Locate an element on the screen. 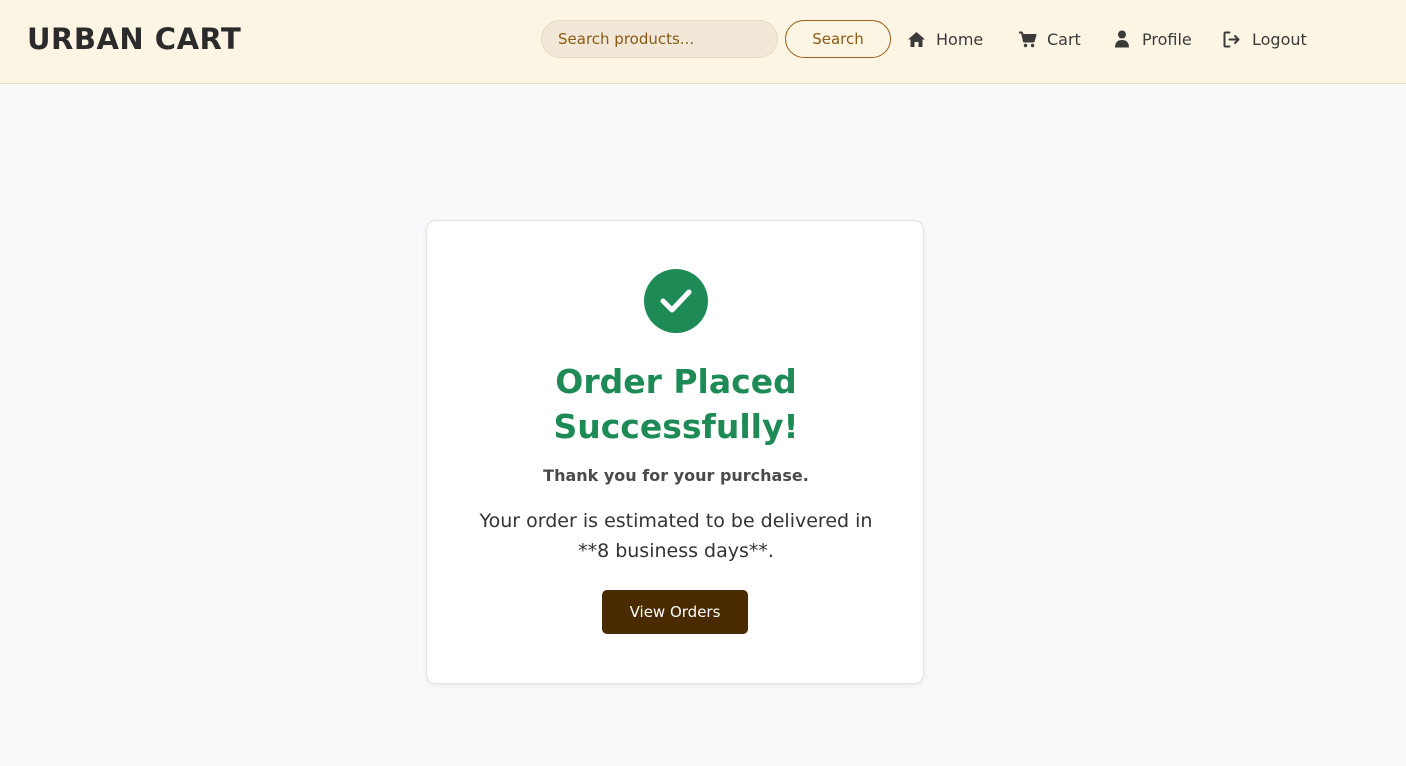  nav-logout-label: Logout is located at coordinates (1279, 39).